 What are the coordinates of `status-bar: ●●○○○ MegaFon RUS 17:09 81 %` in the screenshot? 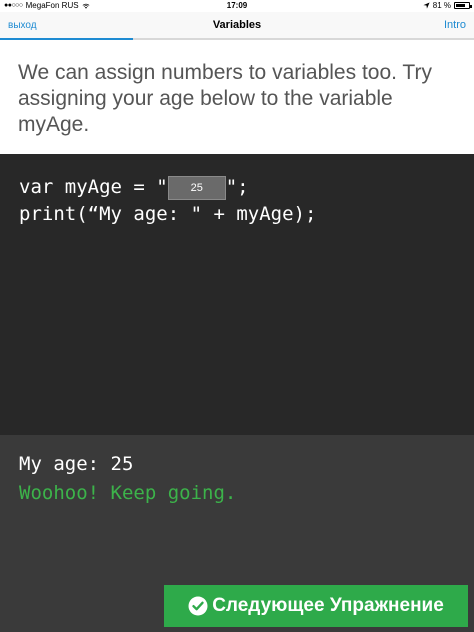 It's located at (237, 6).